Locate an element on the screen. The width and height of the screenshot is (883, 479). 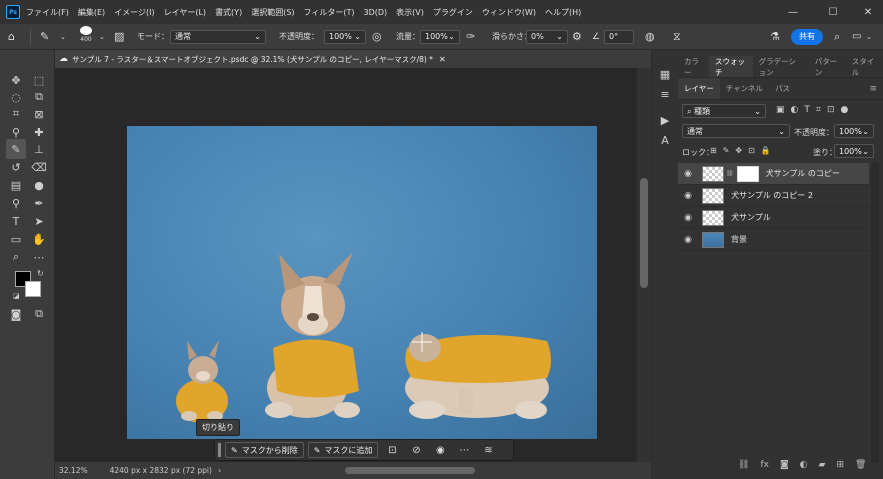
menu-window: ウィンドウ(W) is located at coordinates (509, 12).